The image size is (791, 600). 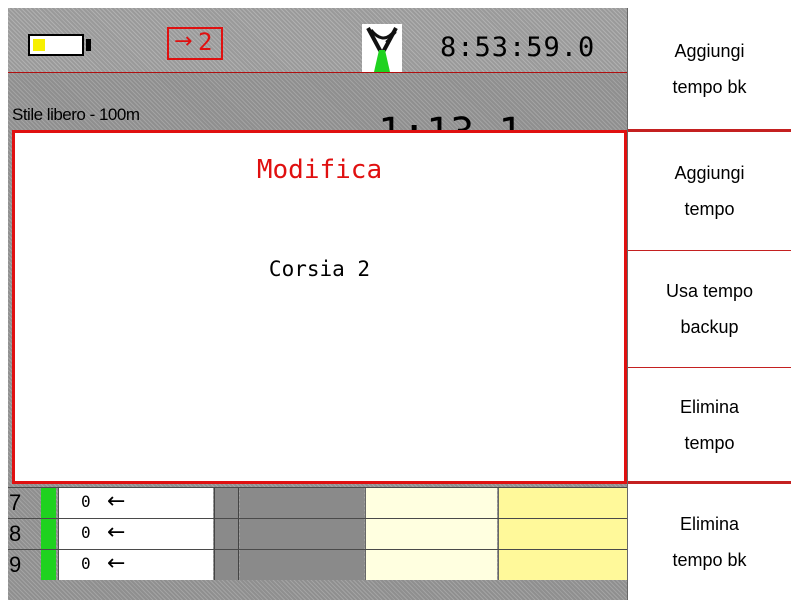 I want to click on lane-number: 7, so click(x=15, y=502).